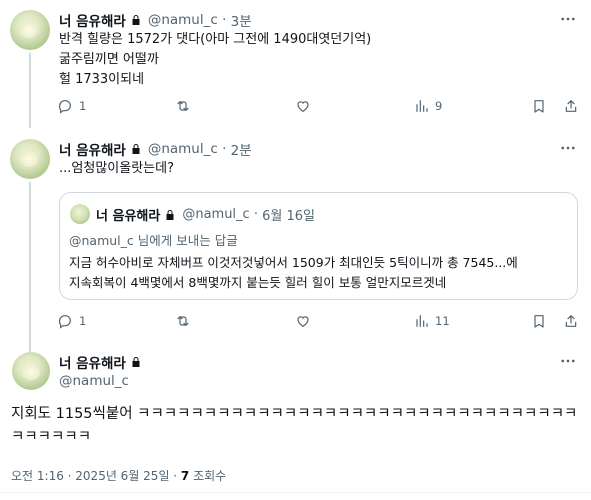  What do you see at coordinates (431, 321) in the screenshot?
I see `views-button: 11` at bounding box center [431, 321].